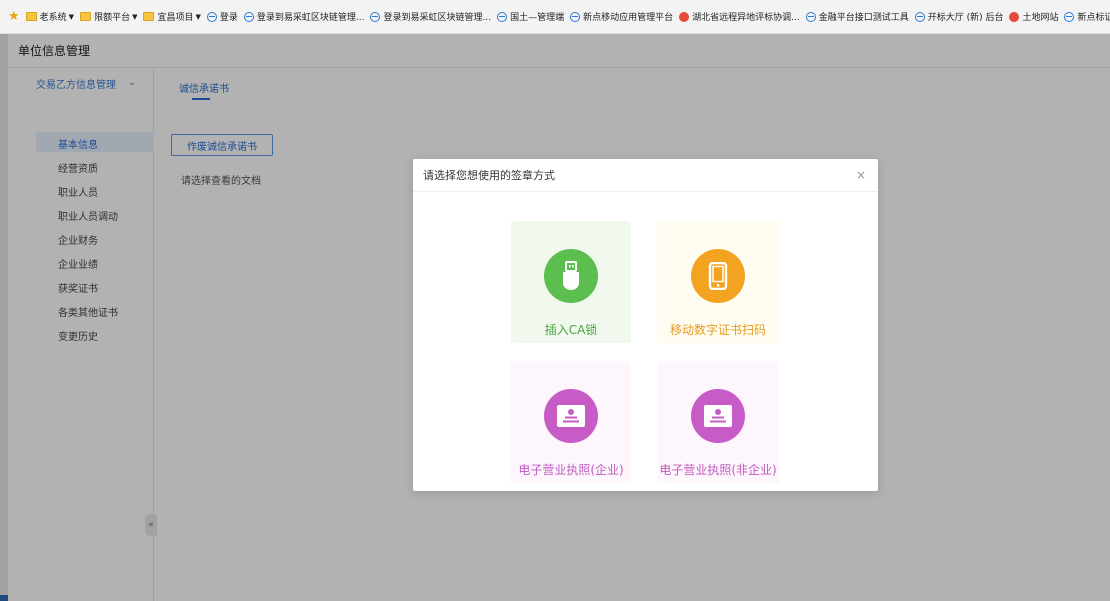 Image resolution: width=1110 pixels, height=601 pixels. I want to click on fav-link: 土地网站, so click(1033, 16).